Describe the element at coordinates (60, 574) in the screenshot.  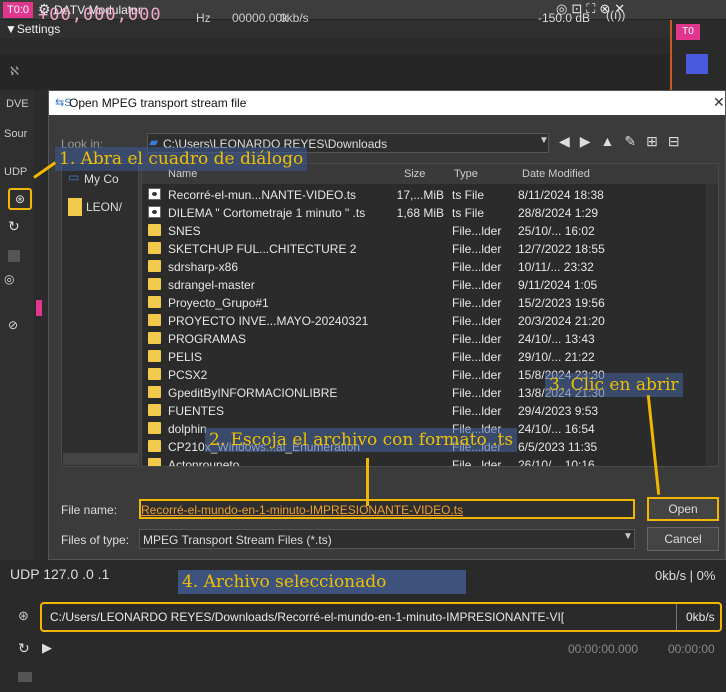
I see `udp-address: UDP 127.0 .0 .1` at that location.